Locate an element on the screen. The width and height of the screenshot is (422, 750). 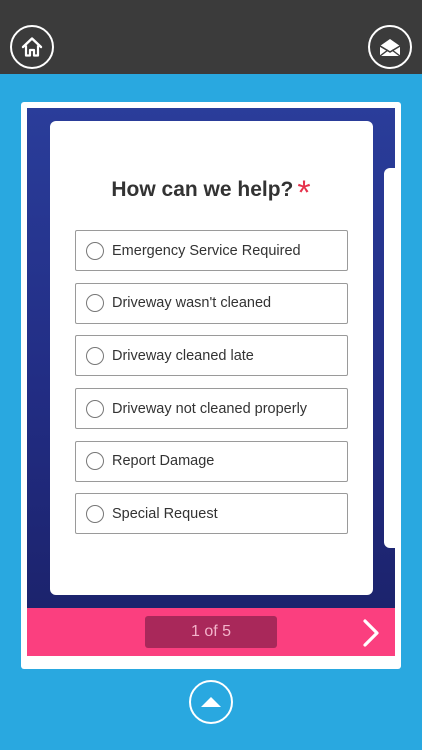
option-driveway-not-cleaned: Driveway wasn't cleaned is located at coordinates (211, 303).